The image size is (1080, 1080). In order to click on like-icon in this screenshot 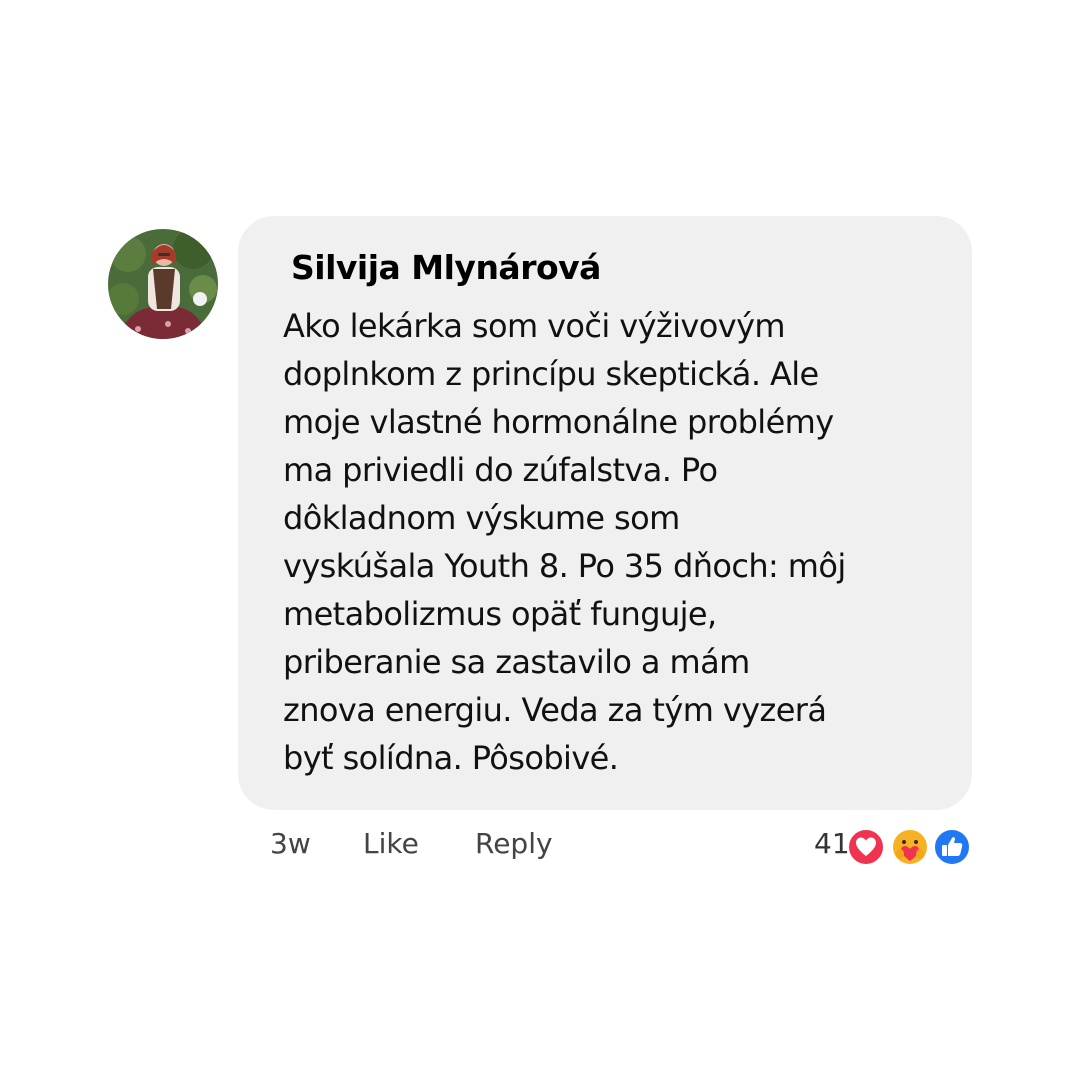, I will do `click(952, 847)`.